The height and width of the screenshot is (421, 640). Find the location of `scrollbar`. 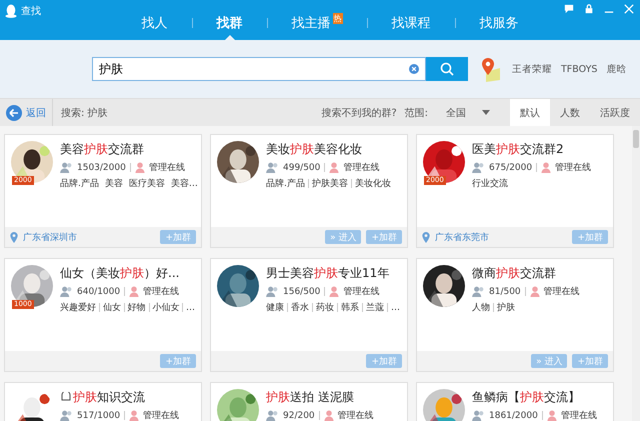

scrollbar is located at coordinates (636, 273).